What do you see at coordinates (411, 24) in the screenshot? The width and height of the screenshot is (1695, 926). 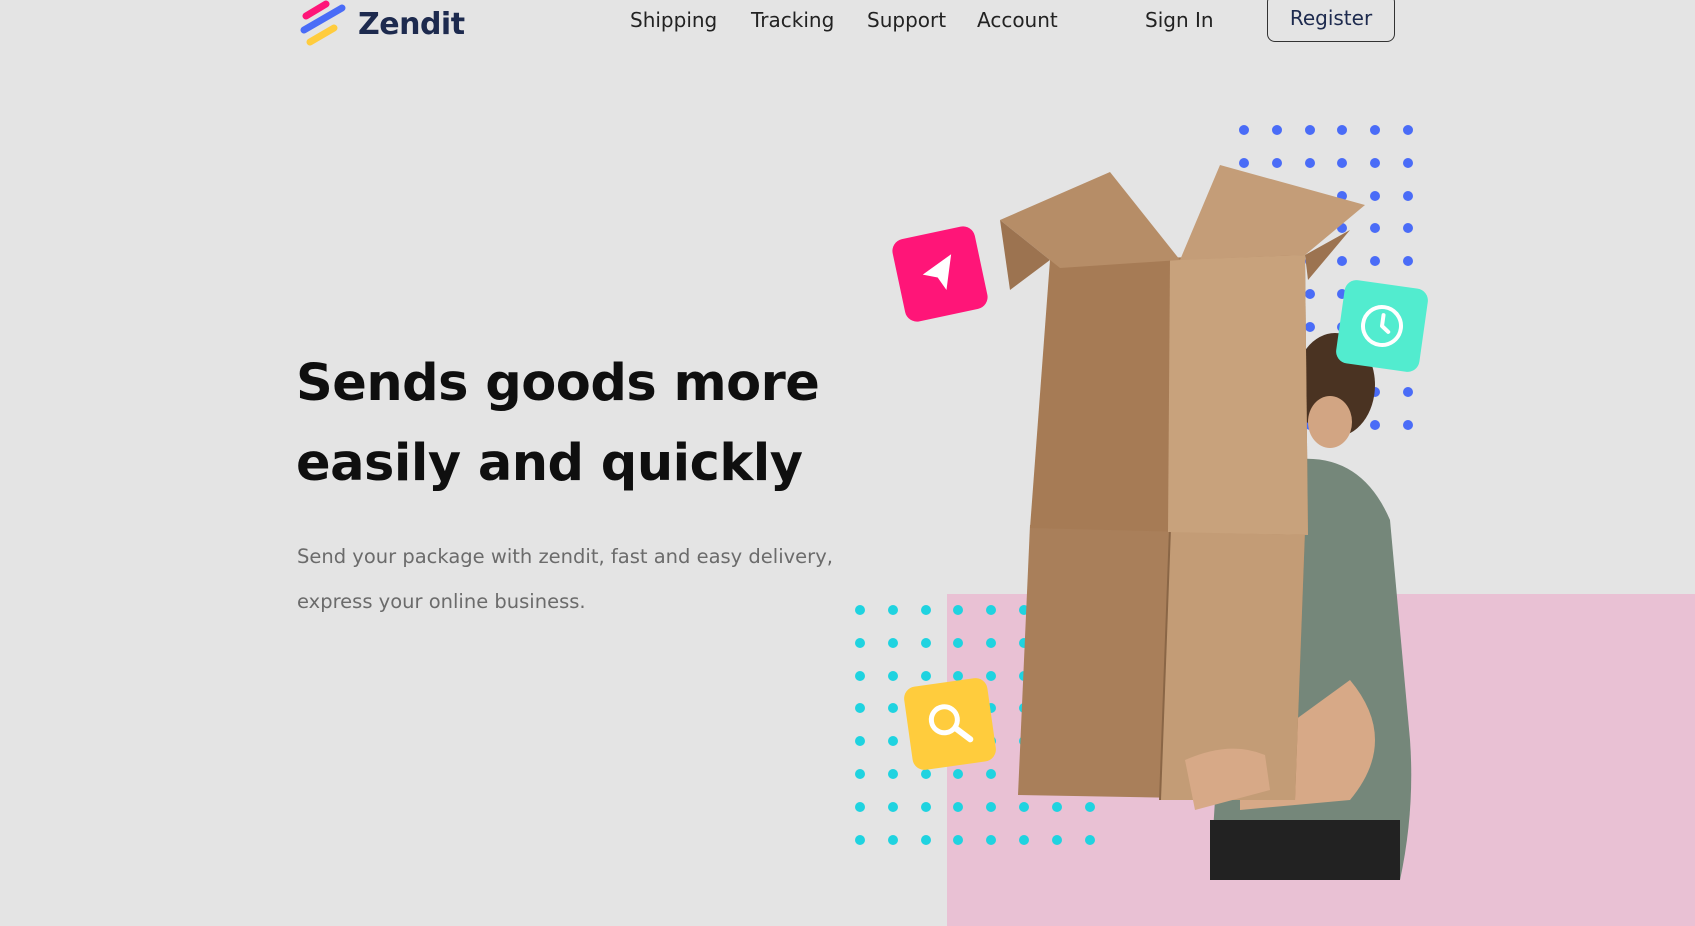 I see `brand-name: Zendit` at bounding box center [411, 24].